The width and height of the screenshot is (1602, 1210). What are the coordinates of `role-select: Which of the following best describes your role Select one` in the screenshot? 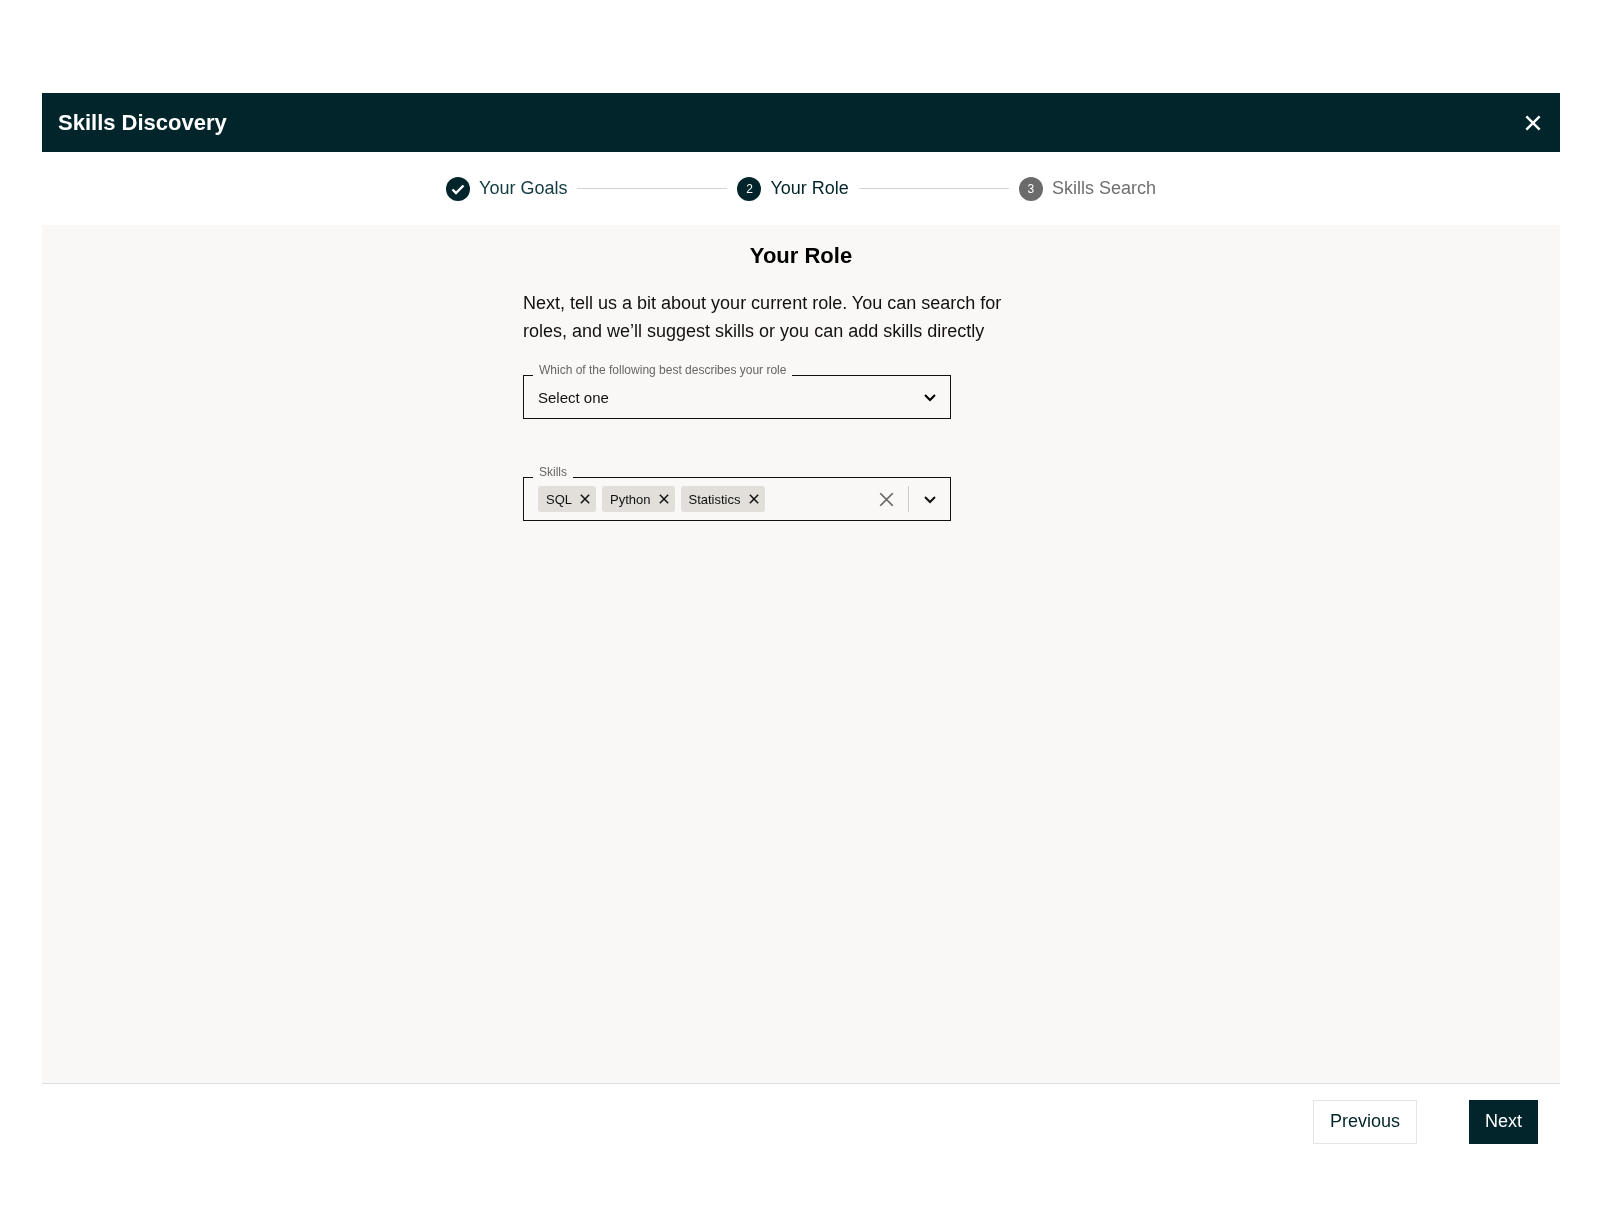 It's located at (737, 390).